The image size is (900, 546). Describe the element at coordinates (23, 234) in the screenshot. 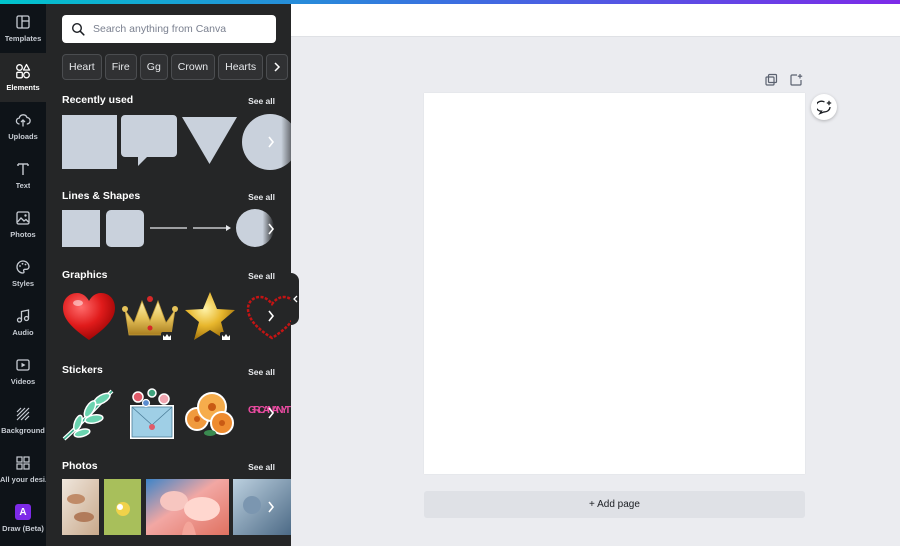

I see `rail-label: Photos` at that location.